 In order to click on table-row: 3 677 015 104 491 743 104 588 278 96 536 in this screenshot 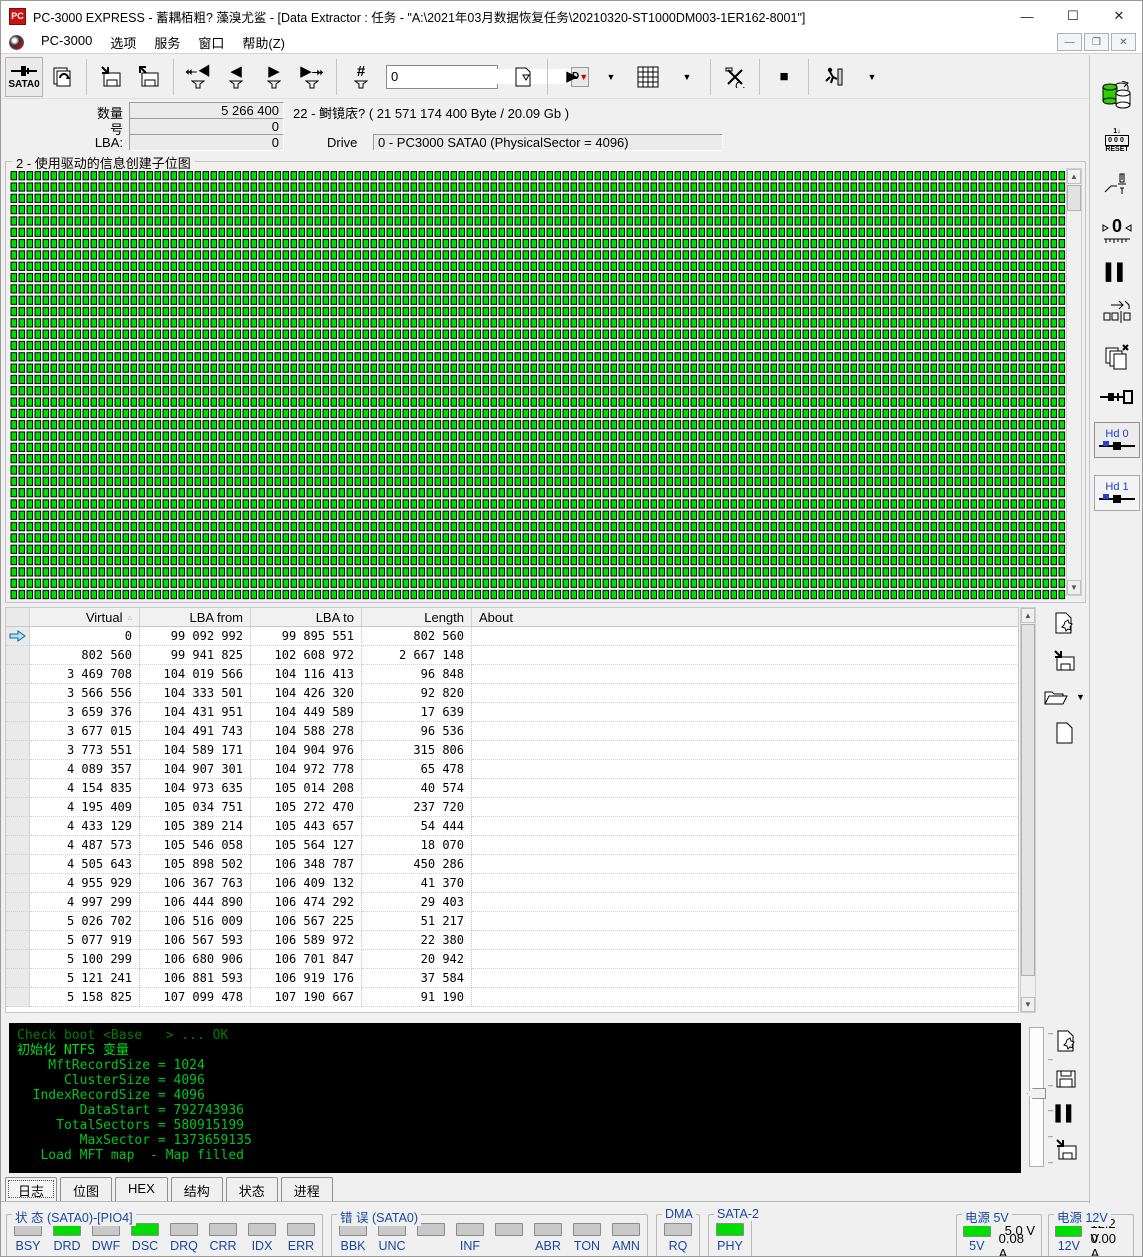, I will do `click(512, 731)`.